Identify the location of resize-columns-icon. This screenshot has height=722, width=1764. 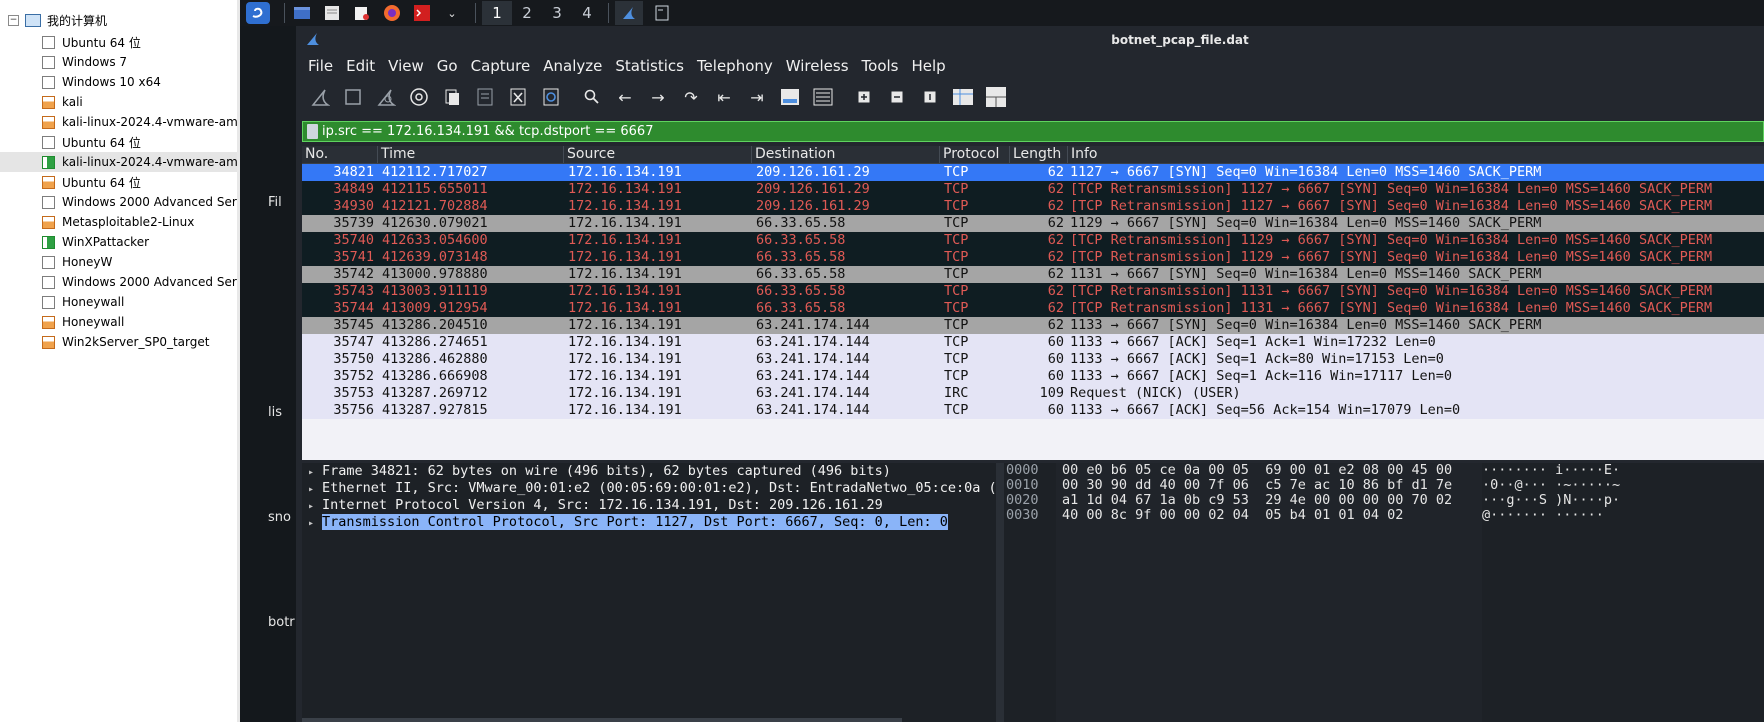
(963, 97).